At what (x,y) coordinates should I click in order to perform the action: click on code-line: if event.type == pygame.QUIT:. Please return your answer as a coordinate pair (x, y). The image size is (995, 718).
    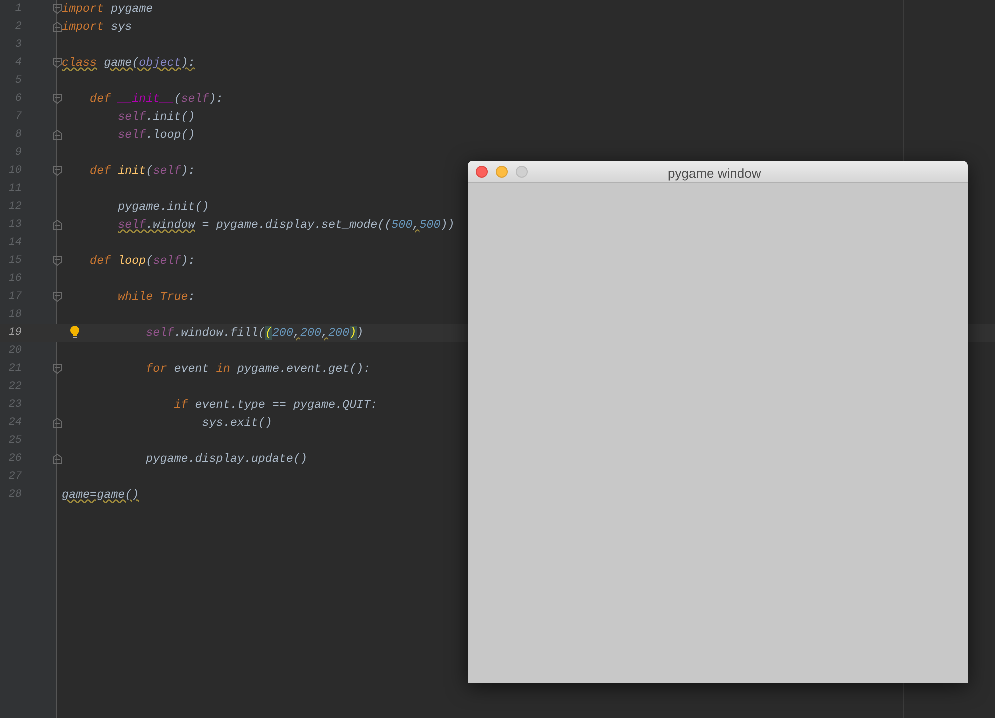
    Looking at the image, I should click on (275, 405).